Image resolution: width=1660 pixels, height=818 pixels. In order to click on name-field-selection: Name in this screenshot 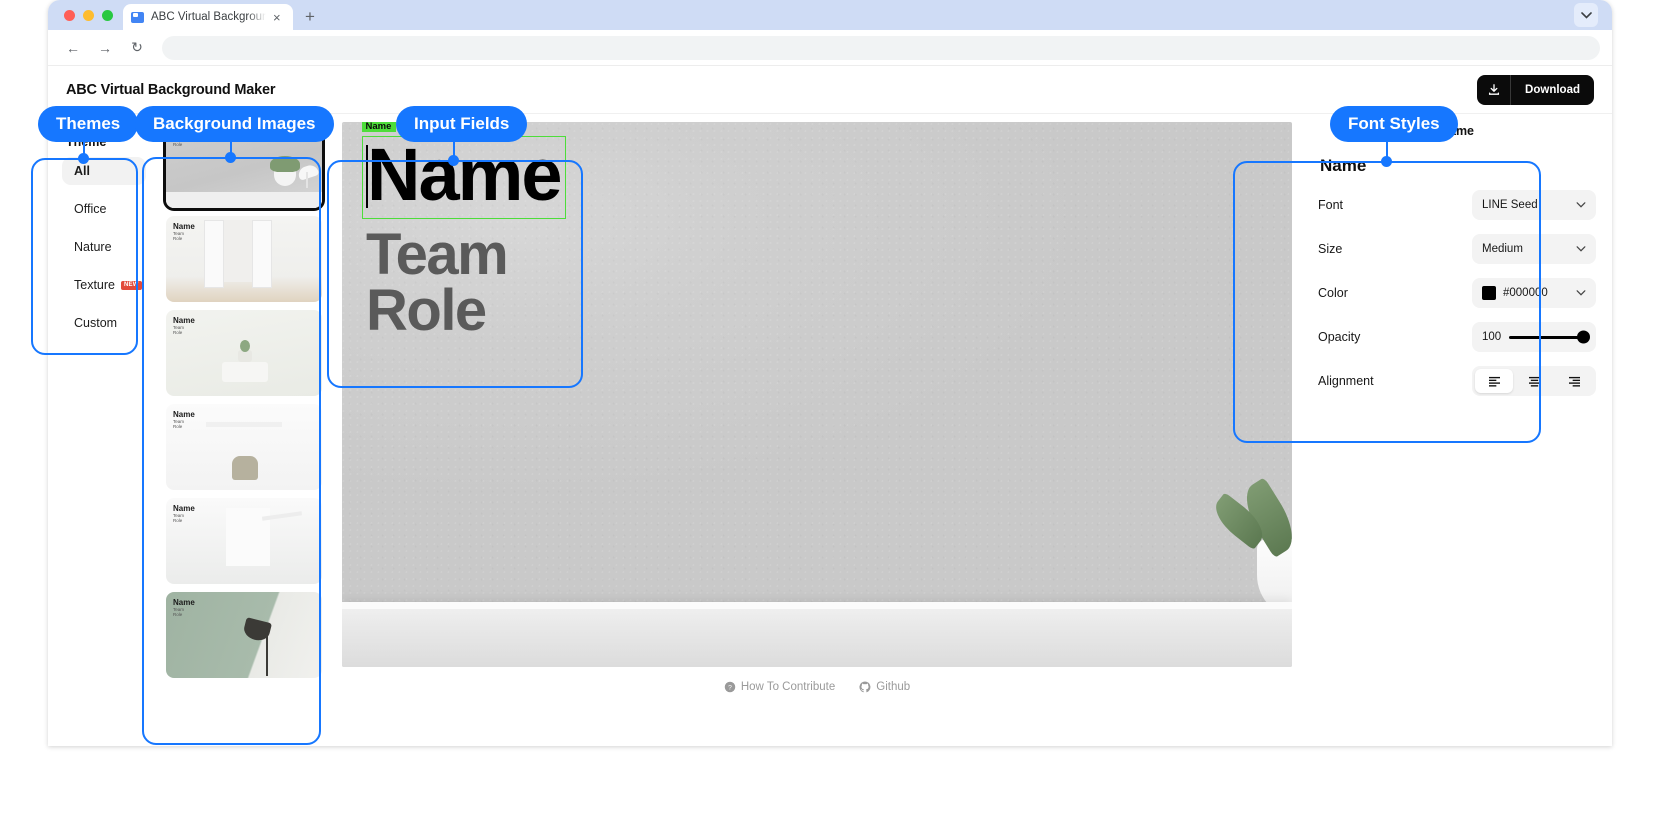, I will do `click(463, 170)`.